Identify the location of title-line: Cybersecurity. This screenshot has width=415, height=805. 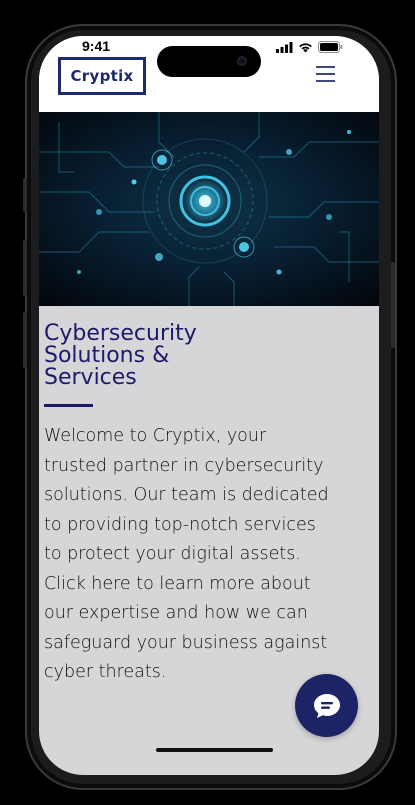
(120, 333).